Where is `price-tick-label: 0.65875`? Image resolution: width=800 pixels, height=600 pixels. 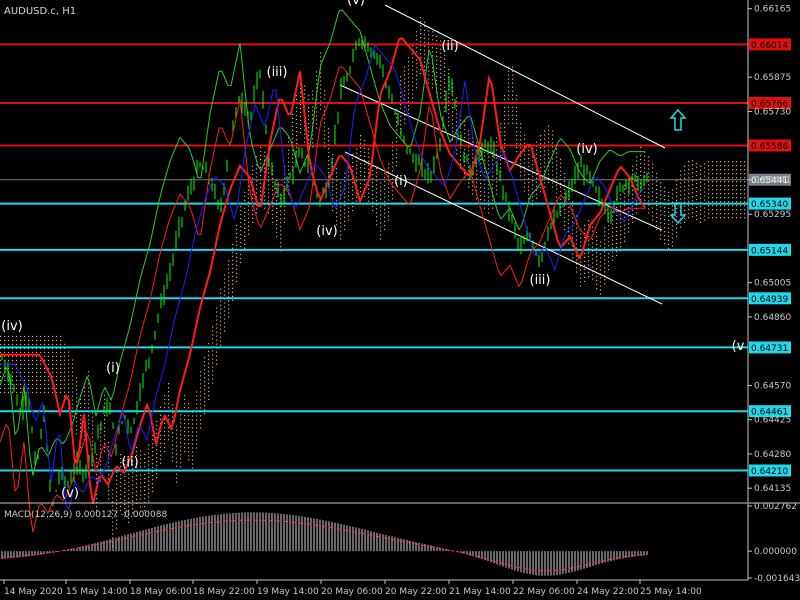 price-tick-label: 0.65875 is located at coordinates (772, 78).